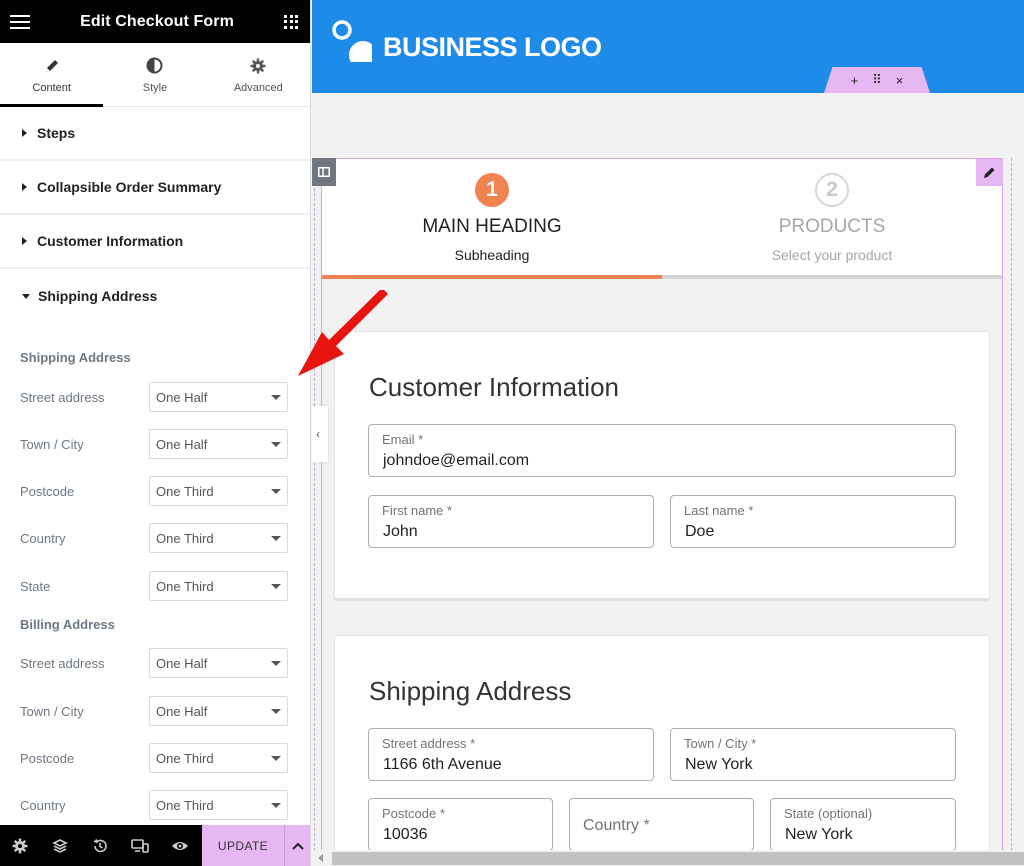  Describe the element at coordinates (100, 845) in the screenshot. I see `history-icon` at that location.